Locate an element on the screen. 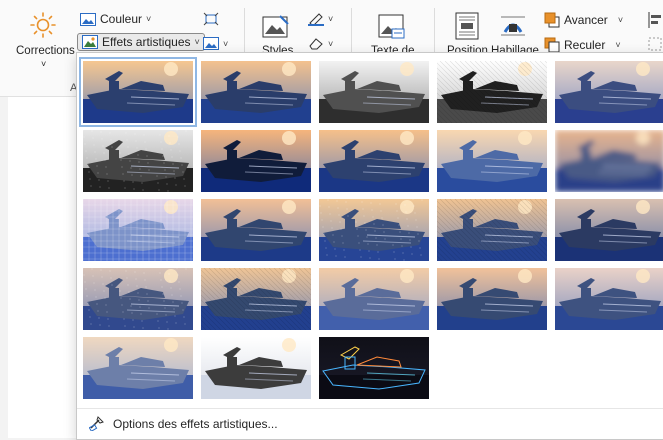  effect-thumbnail-light-screen is located at coordinates (256, 368).